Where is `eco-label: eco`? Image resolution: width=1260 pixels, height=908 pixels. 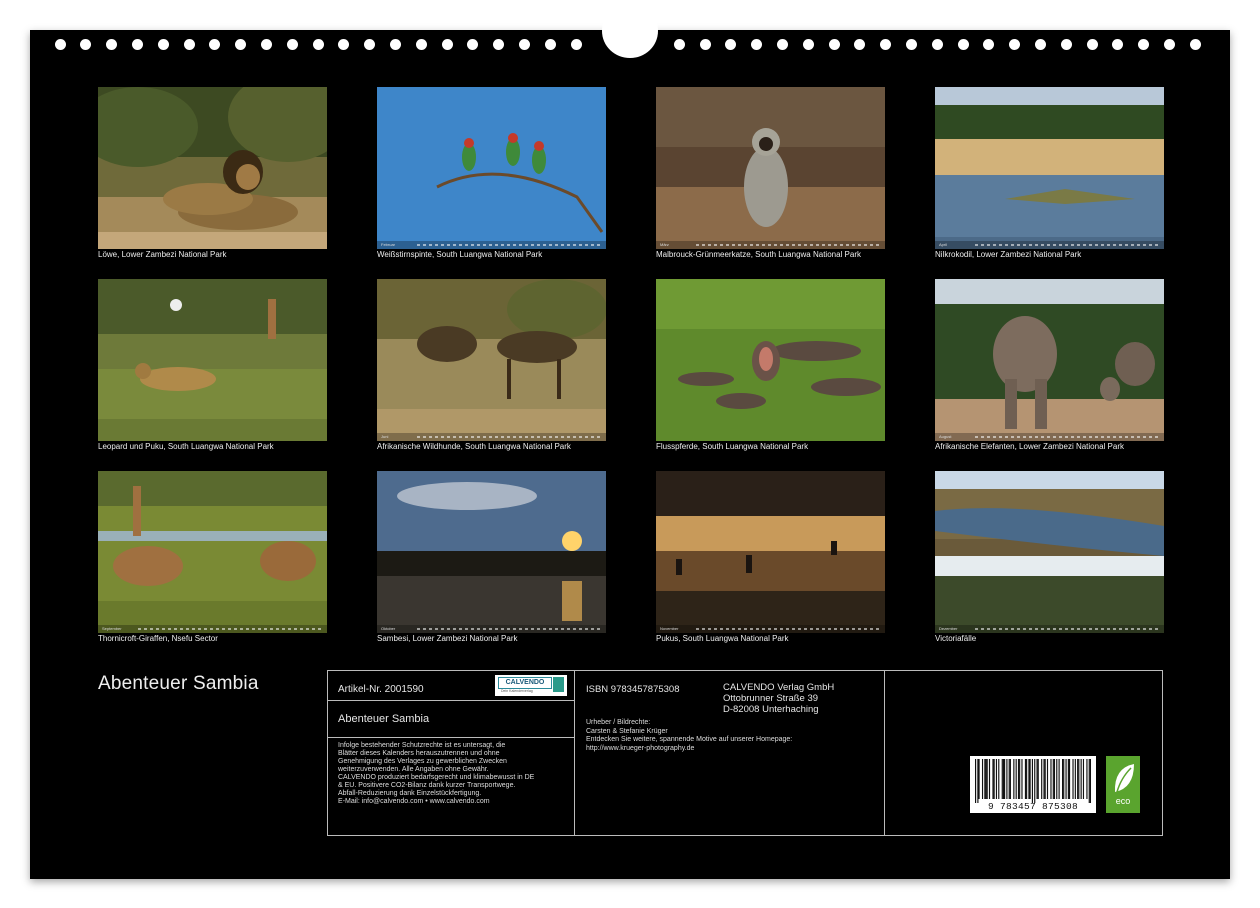
eco-label: eco is located at coordinates (1123, 801).